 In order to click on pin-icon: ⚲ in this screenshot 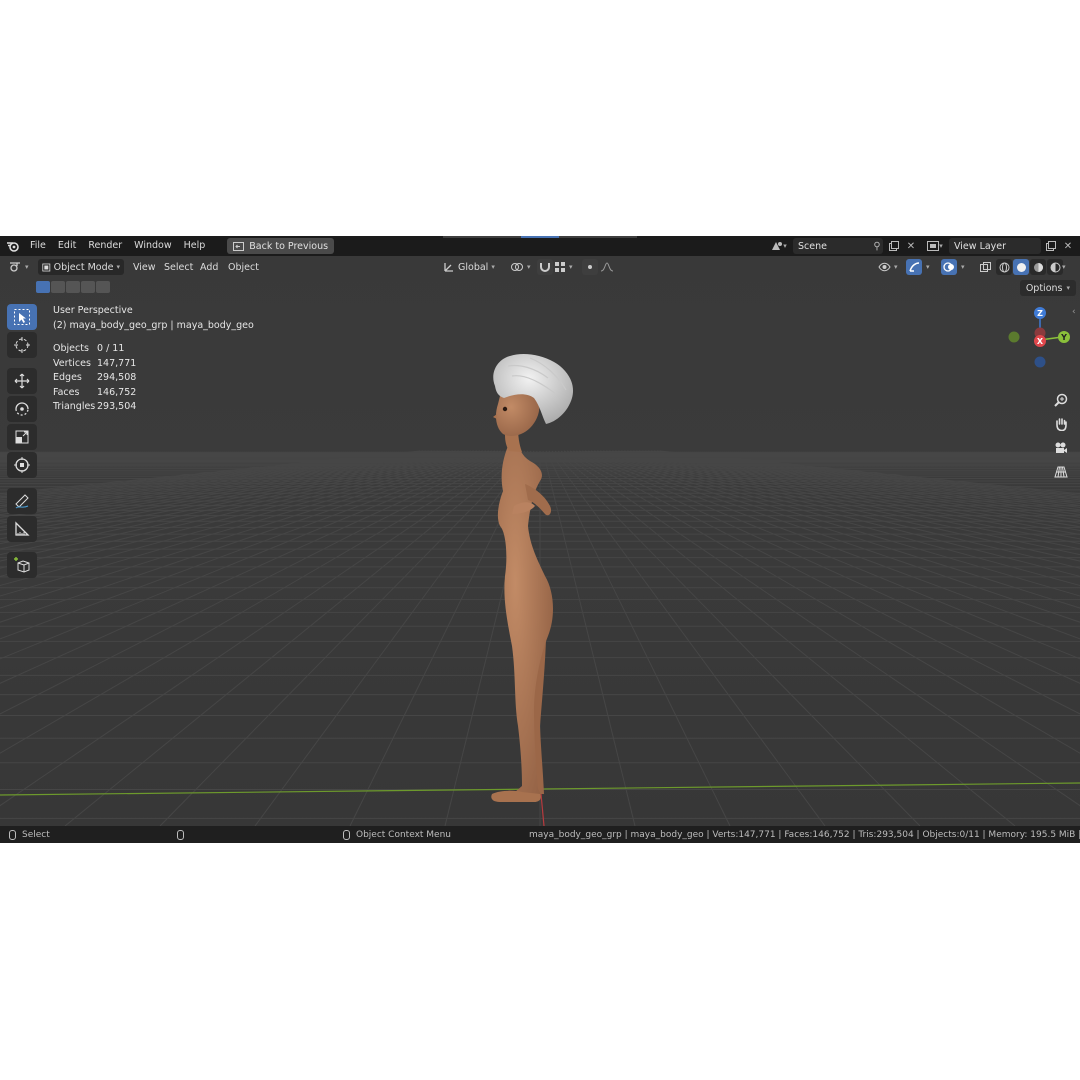, I will do `click(877, 246)`.